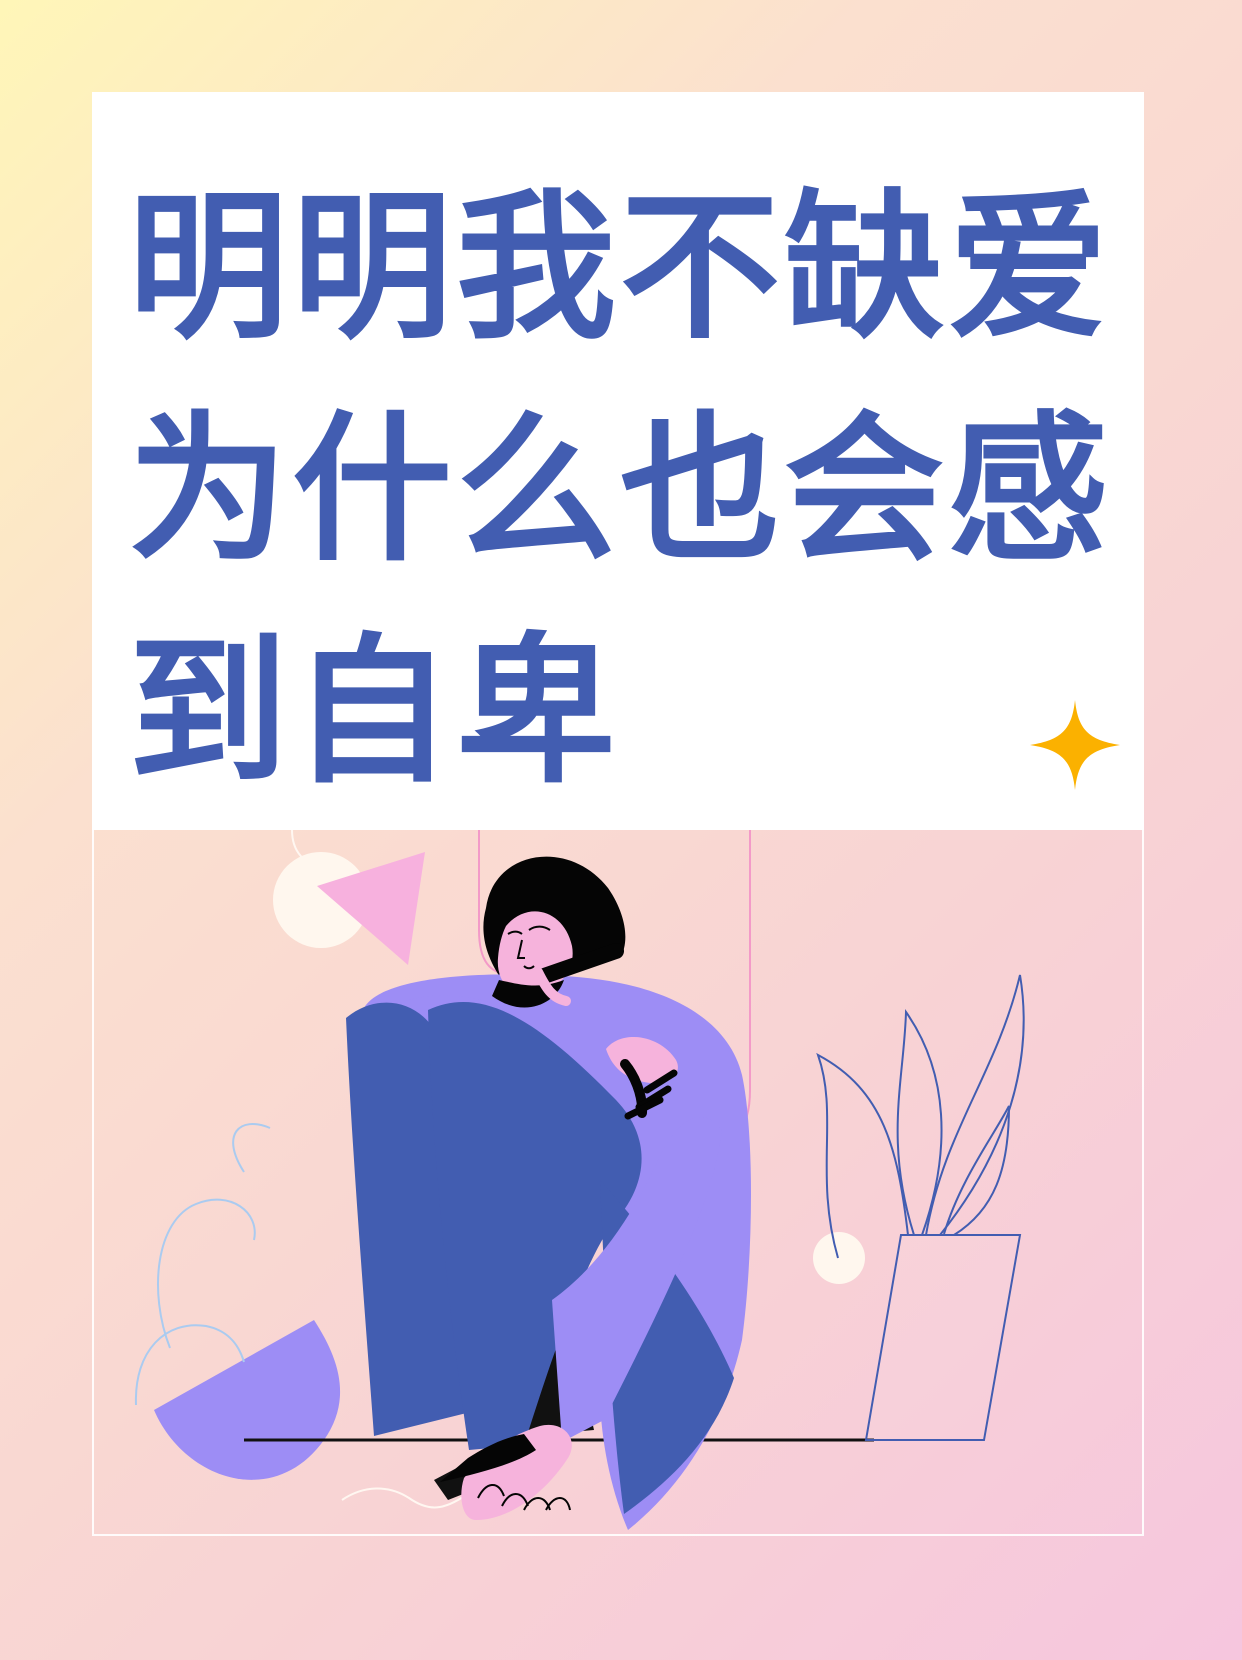 This screenshot has width=1242, height=1660. What do you see at coordinates (839, 1258) in the screenshot?
I see `cream-dot-decoration` at bounding box center [839, 1258].